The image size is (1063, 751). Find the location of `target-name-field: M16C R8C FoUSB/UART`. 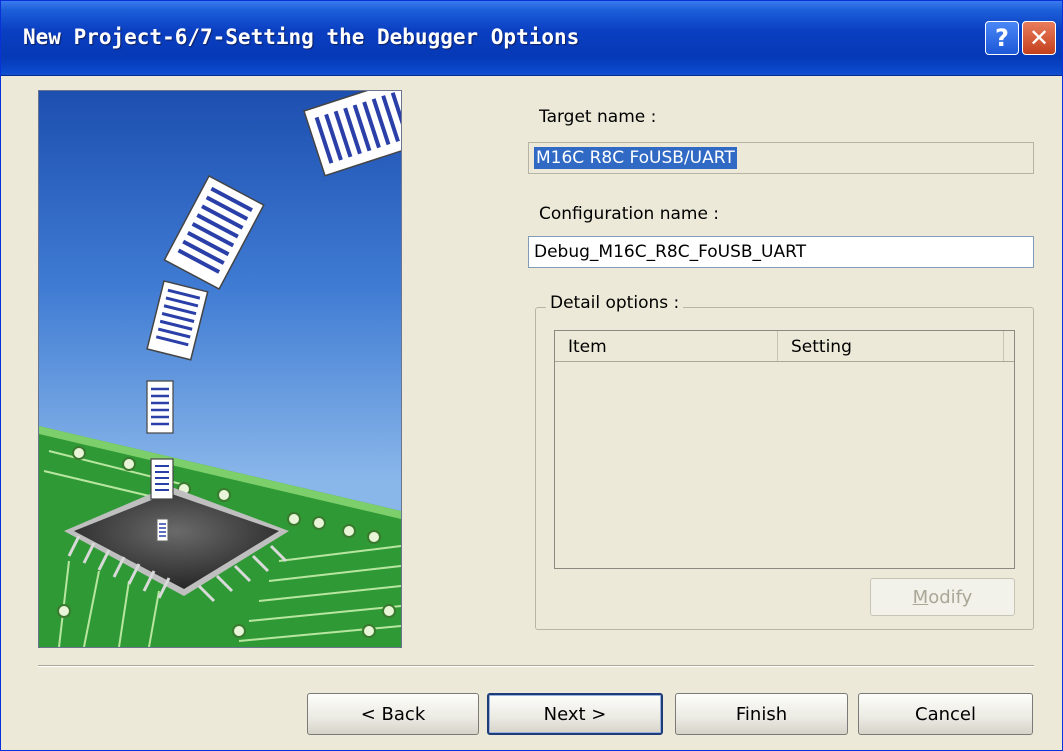

target-name-field: M16C R8C FoUSB/UART is located at coordinates (781, 158).